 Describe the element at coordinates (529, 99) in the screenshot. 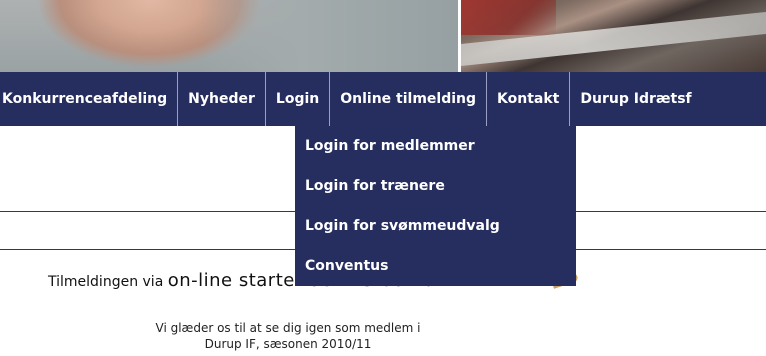

I see `nav-item-kontakt: Kontakt` at that location.